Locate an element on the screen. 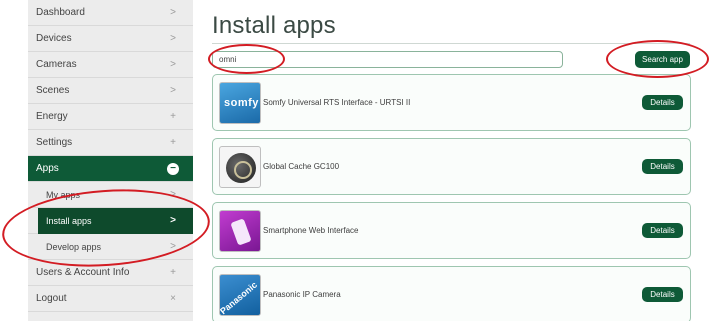  sidebar-item-label: Develop apps is located at coordinates (74, 246).